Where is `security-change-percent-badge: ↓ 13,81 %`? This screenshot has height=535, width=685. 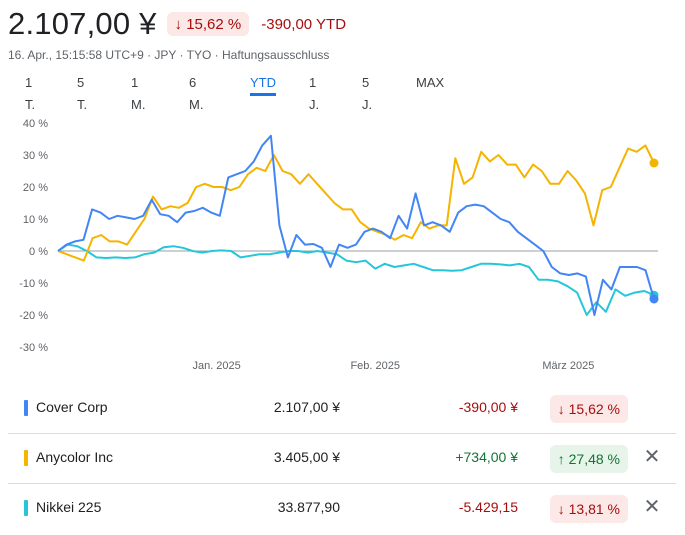 security-change-percent-badge: ↓ 13,81 % is located at coordinates (588, 509).